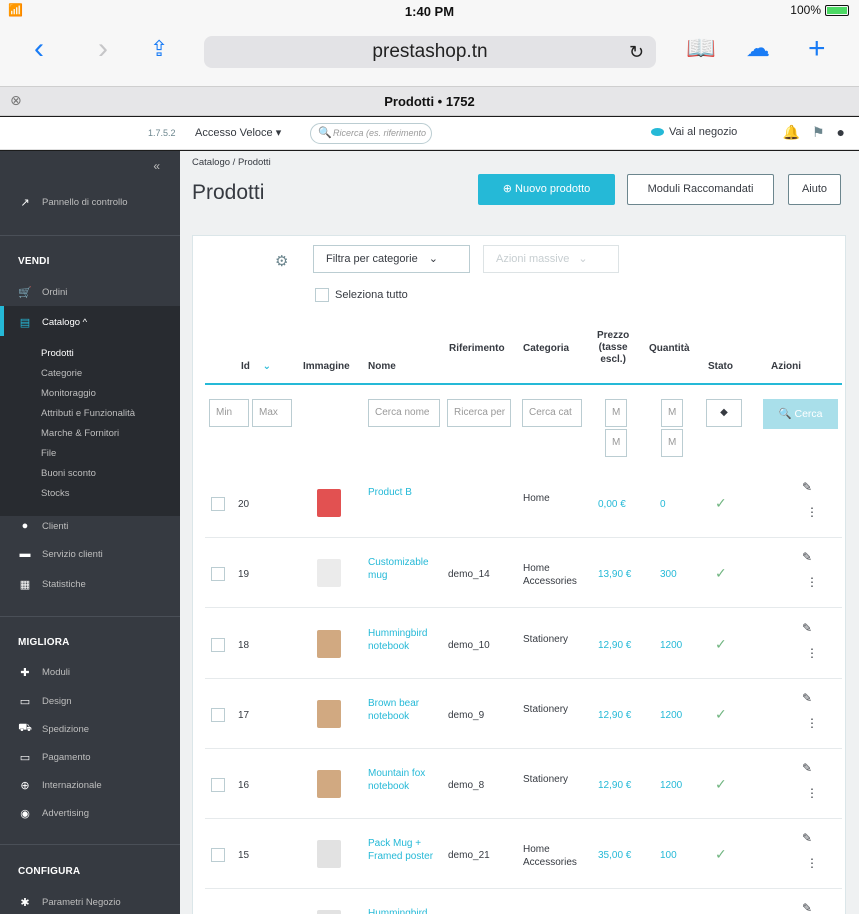 This screenshot has width=859, height=914. What do you see at coordinates (701, 49) in the screenshot?
I see `bookmarks-icon: 📖` at bounding box center [701, 49].